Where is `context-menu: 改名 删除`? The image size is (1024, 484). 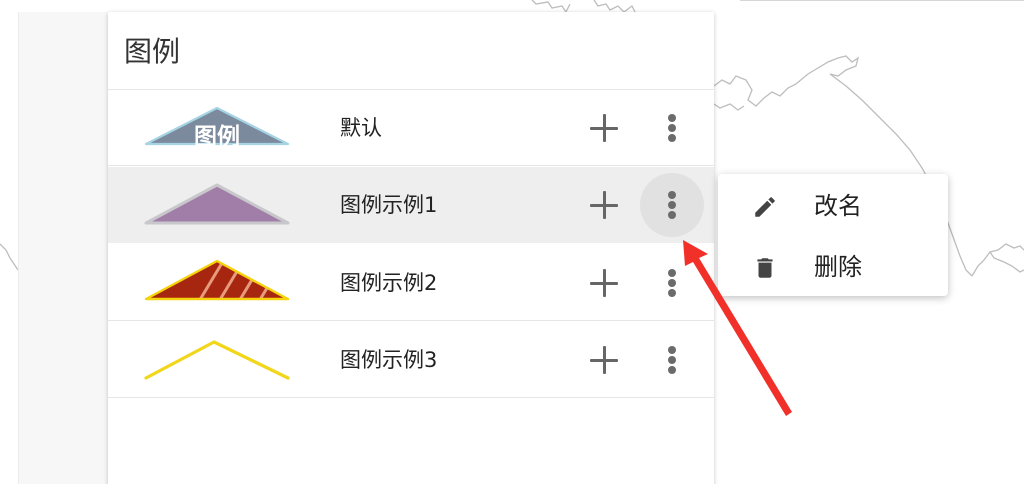 context-menu: 改名 删除 is located at coordinates (833, 235).